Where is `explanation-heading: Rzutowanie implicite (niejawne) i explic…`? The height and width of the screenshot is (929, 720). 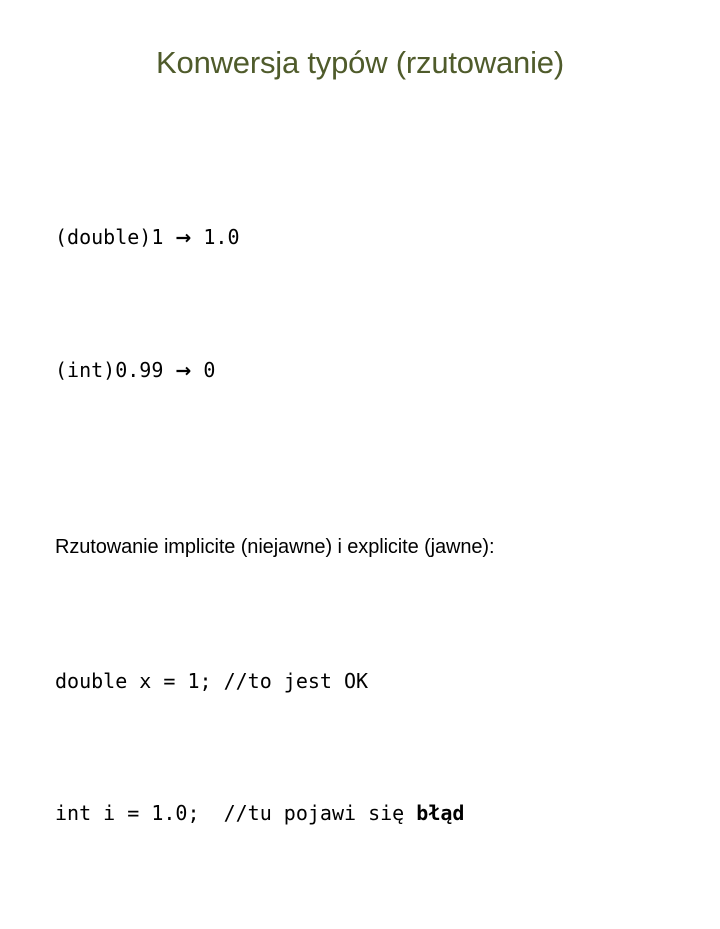 explanation-heading: Rzutowanie implicite (niejawne) i explic… is located at coordinates (275, 547).